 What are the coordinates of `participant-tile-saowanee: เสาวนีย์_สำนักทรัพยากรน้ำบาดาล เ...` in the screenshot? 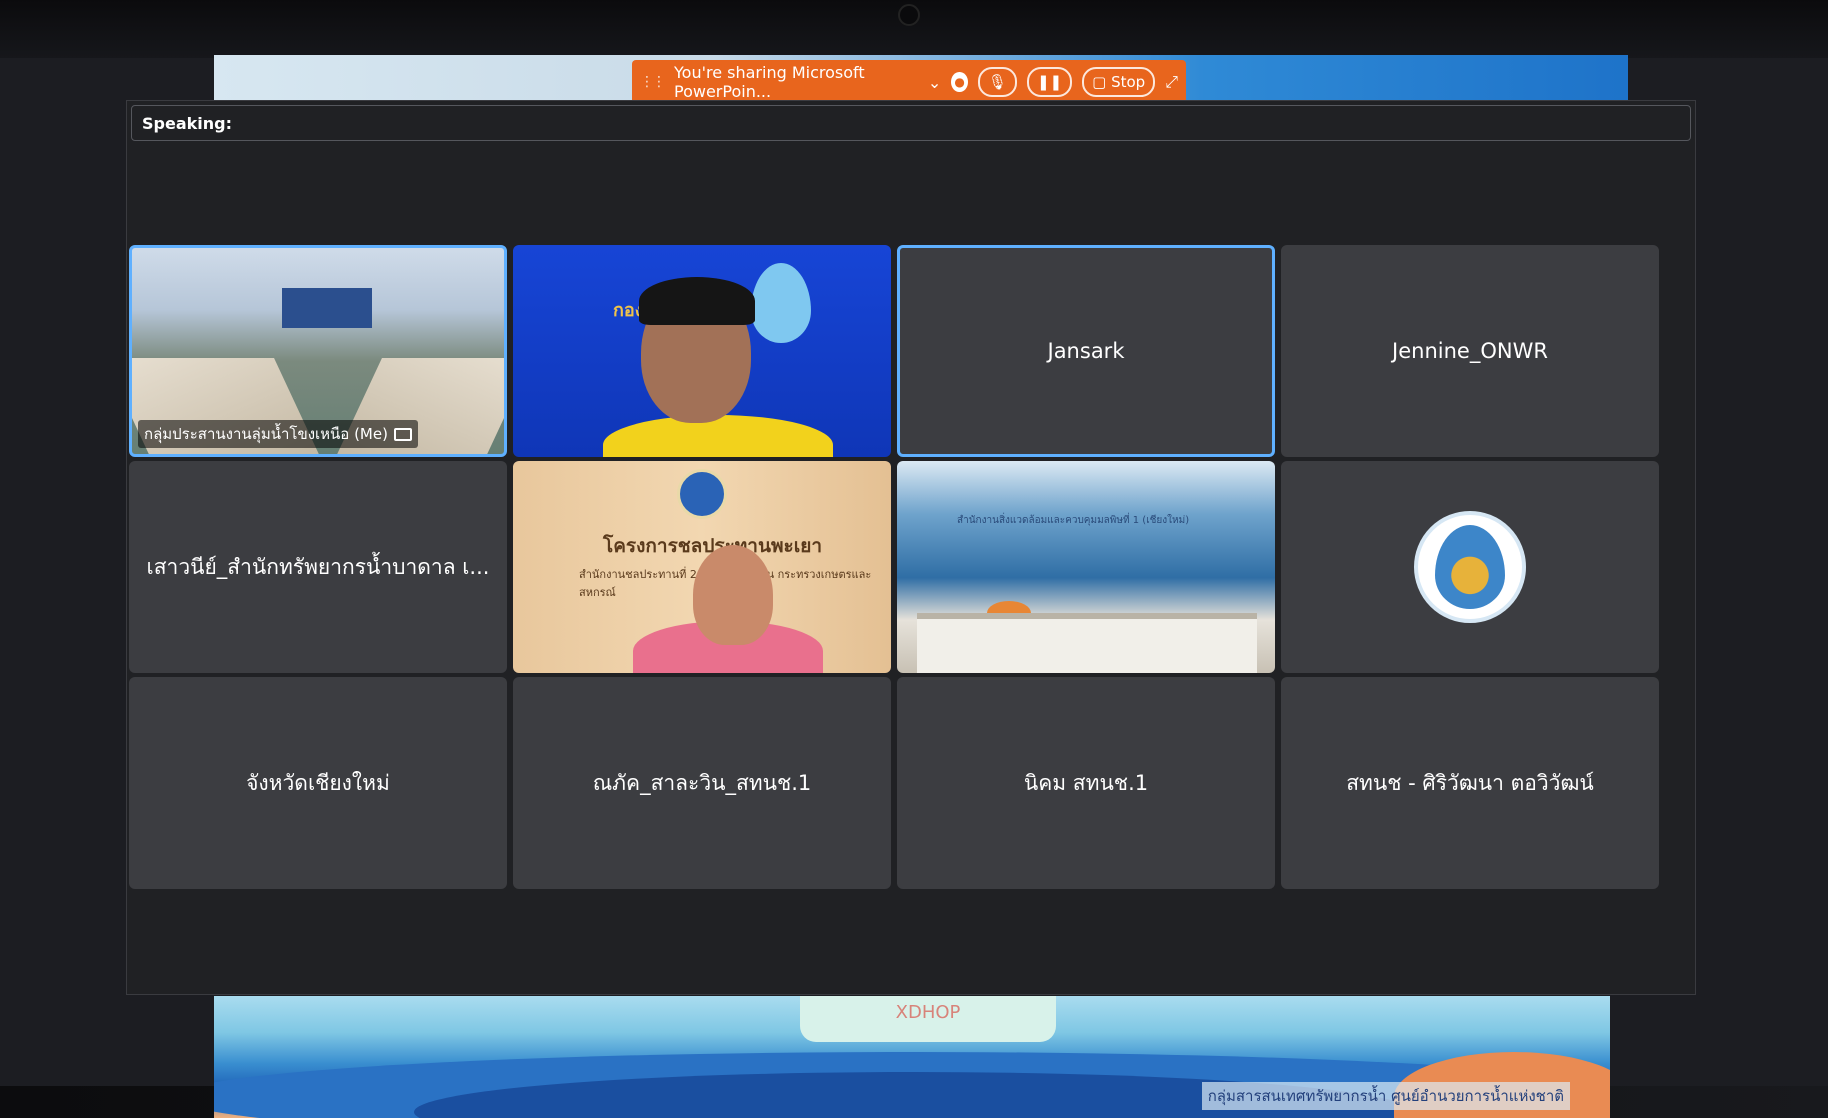 It's located at (318, 567).